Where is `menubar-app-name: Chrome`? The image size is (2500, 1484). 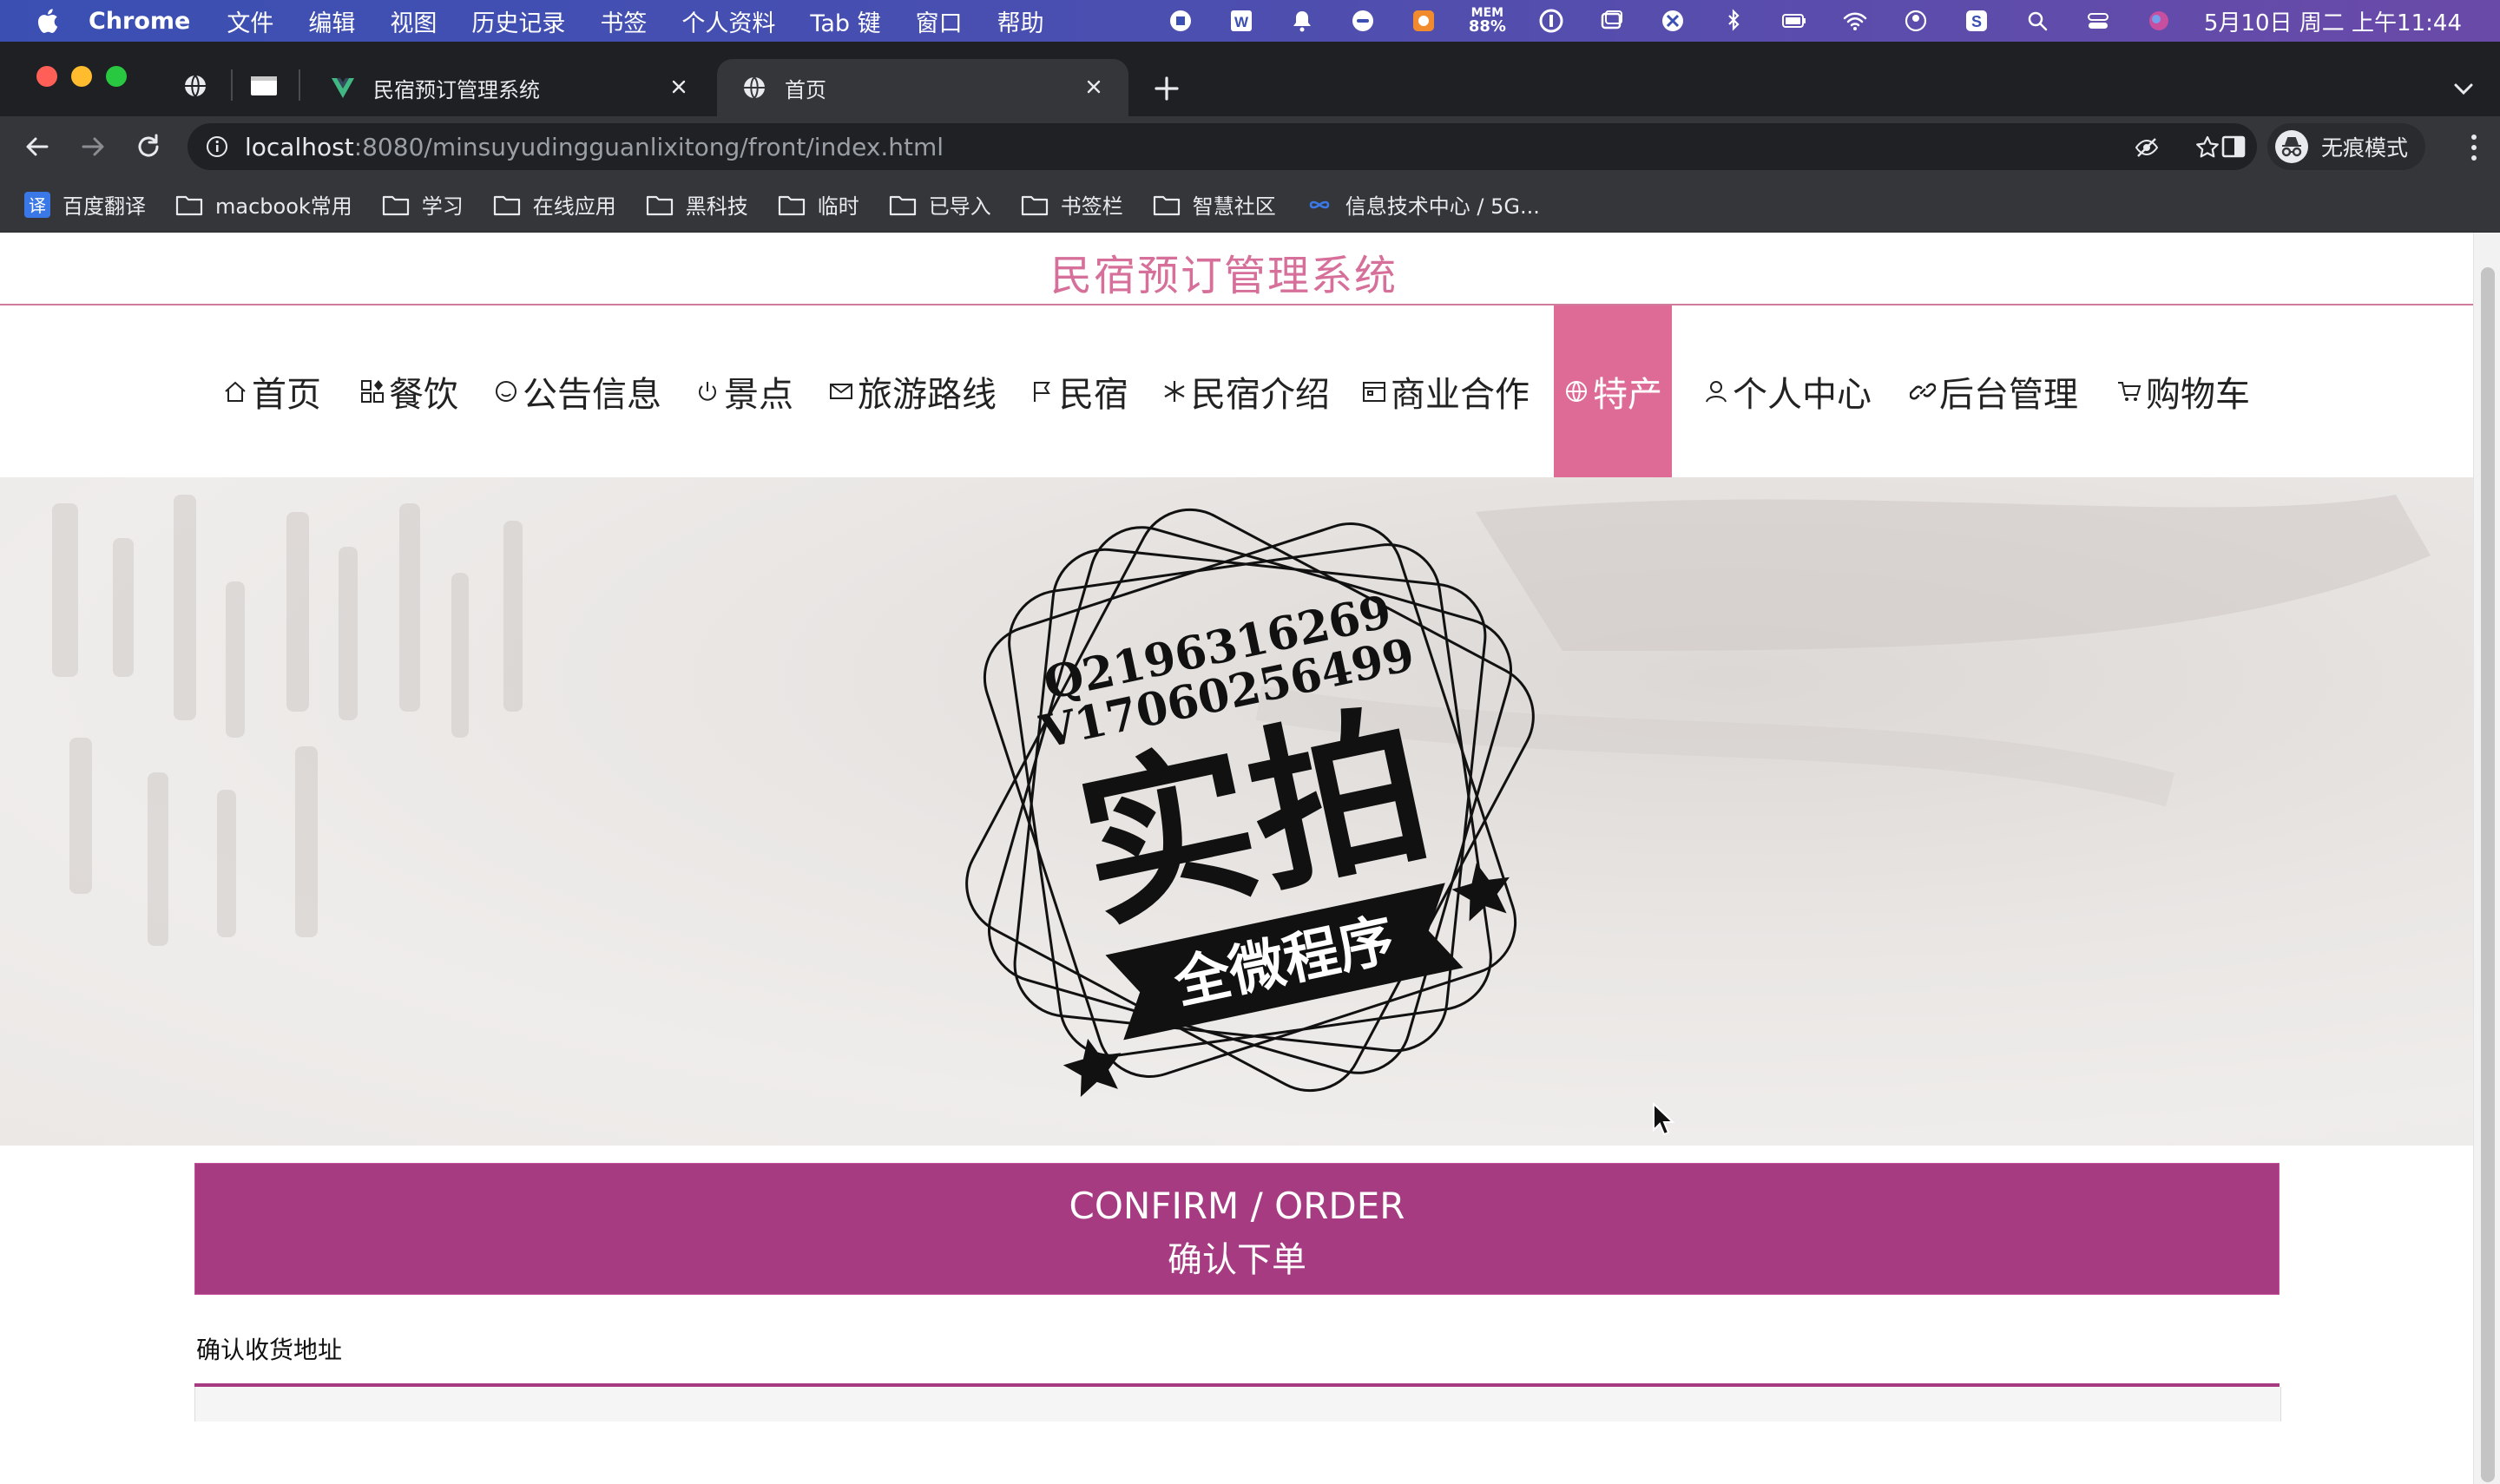 menubar-app-name: Chrome is located at coordinates (139, 21).